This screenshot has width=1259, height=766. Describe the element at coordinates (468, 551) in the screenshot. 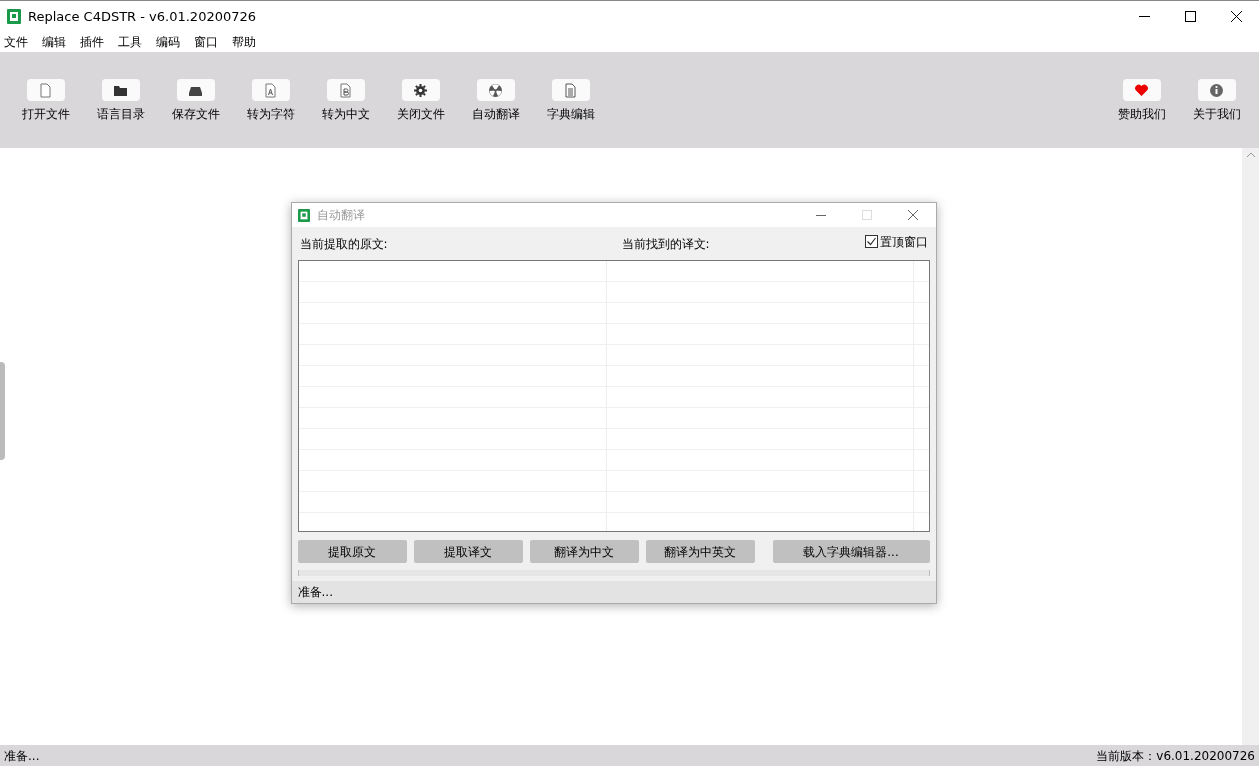

I see `action-button: 提取译文` at that location.